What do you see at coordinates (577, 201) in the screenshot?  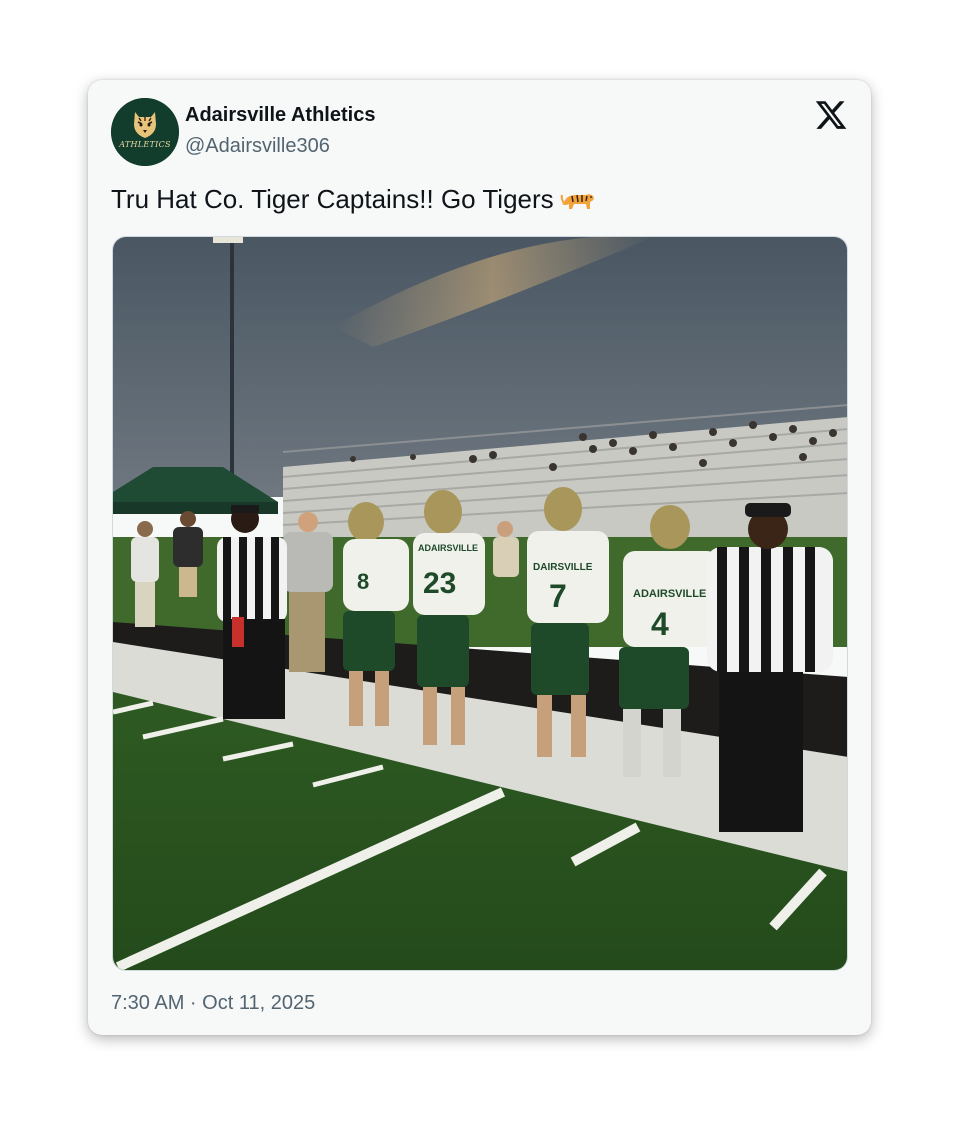 I see `tiger-emoji-icon` at bounding box center [577, 201].